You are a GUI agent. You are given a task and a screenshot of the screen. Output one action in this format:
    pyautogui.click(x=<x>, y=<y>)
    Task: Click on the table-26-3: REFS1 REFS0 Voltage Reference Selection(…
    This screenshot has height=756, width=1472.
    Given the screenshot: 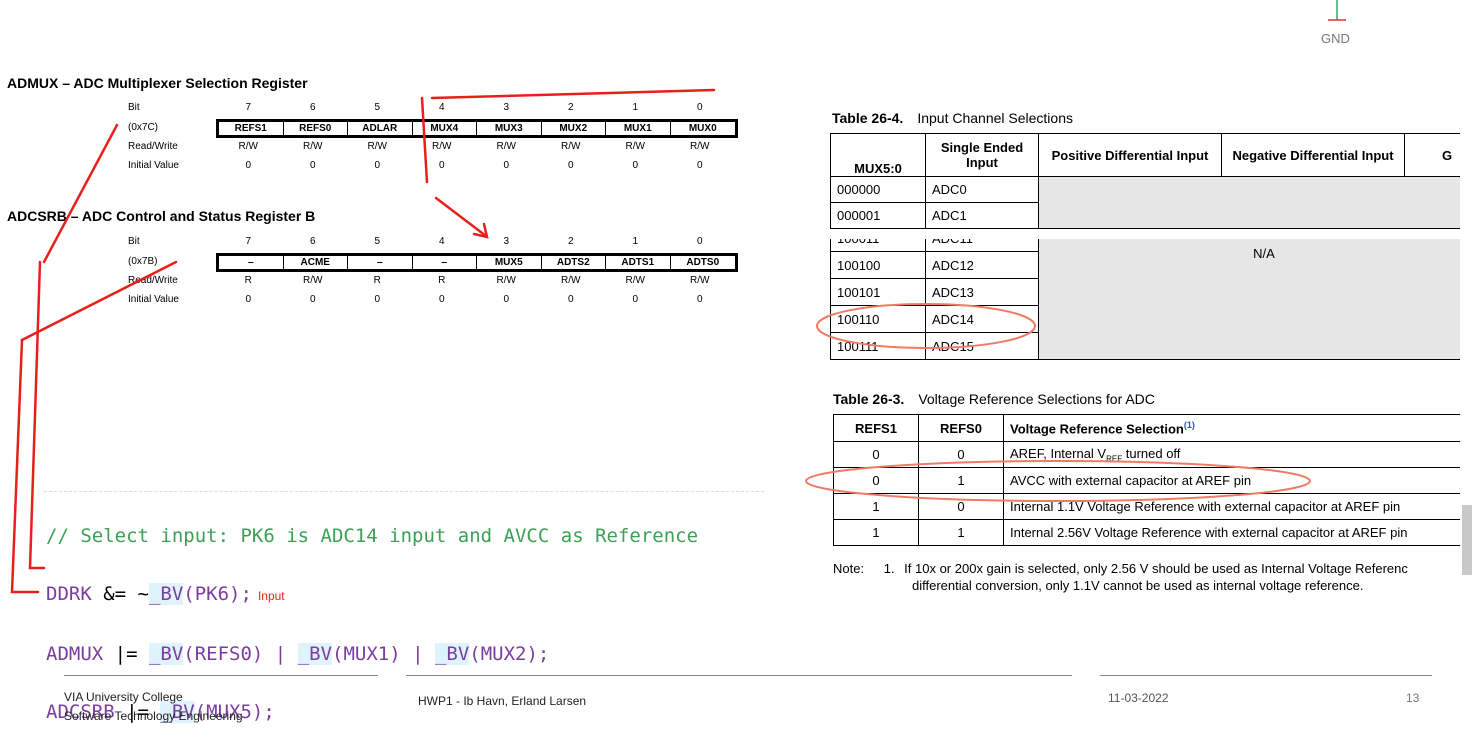 What is the action you would take?
    pyautogui.click(x=1152, y=481)
    